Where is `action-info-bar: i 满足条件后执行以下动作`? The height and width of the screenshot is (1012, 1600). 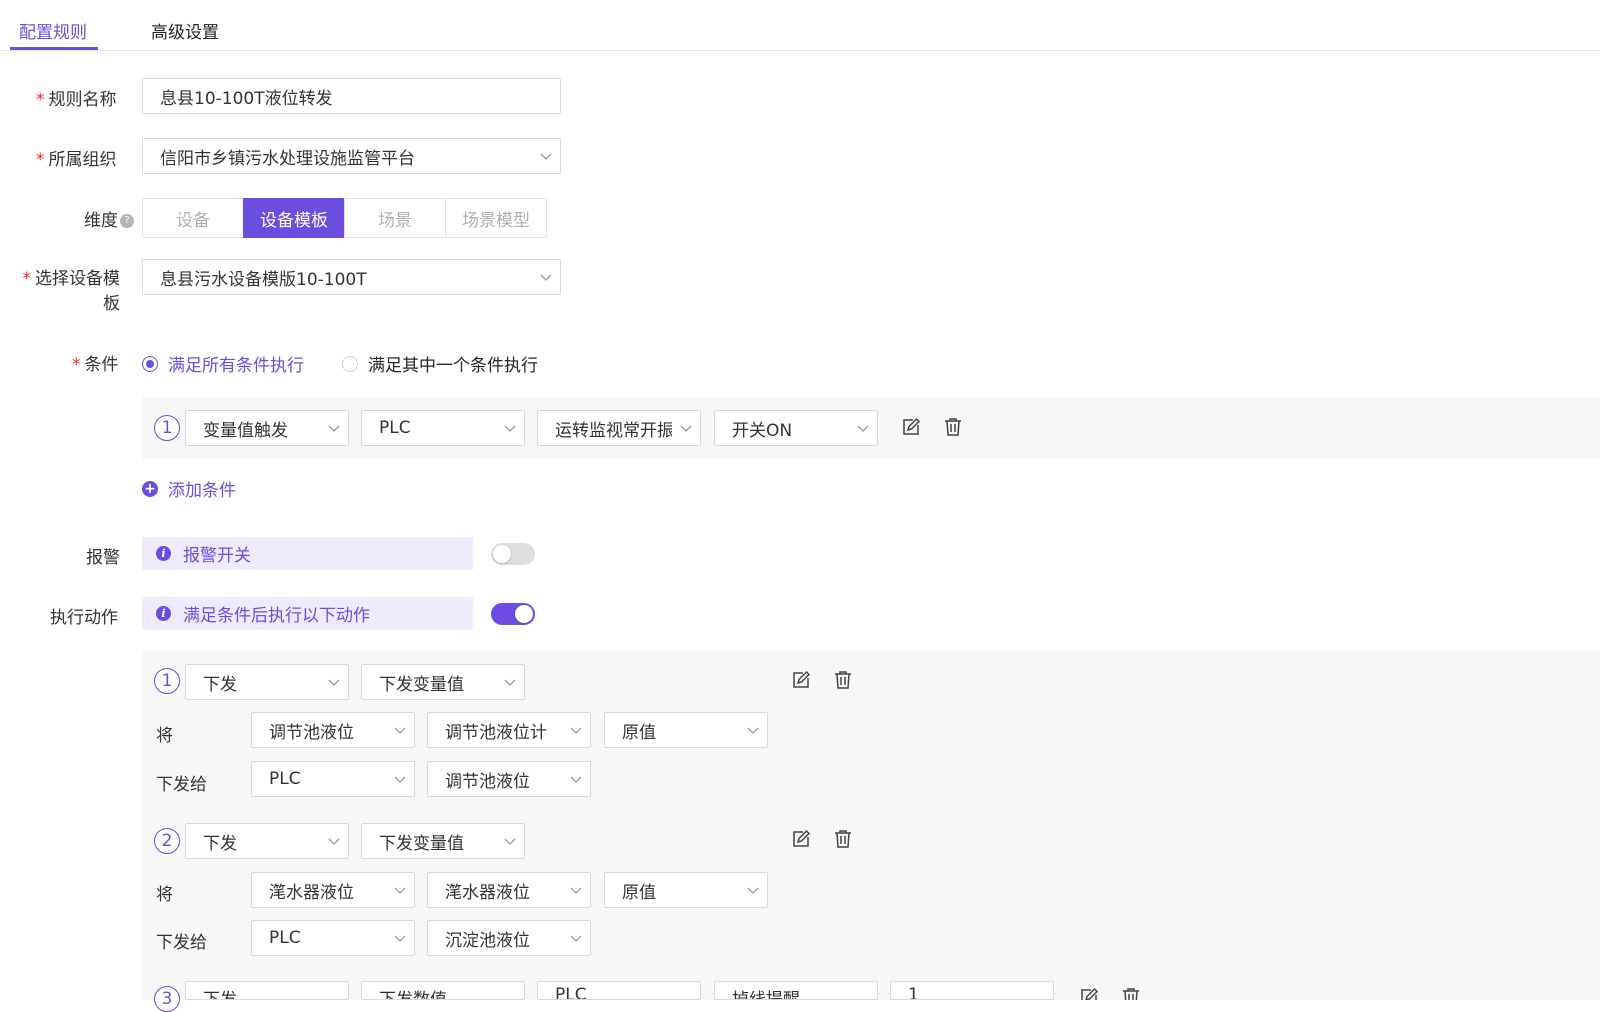 action-info-bar: i 满足条件后执行以下动作 is located at coordinates (307, 613).